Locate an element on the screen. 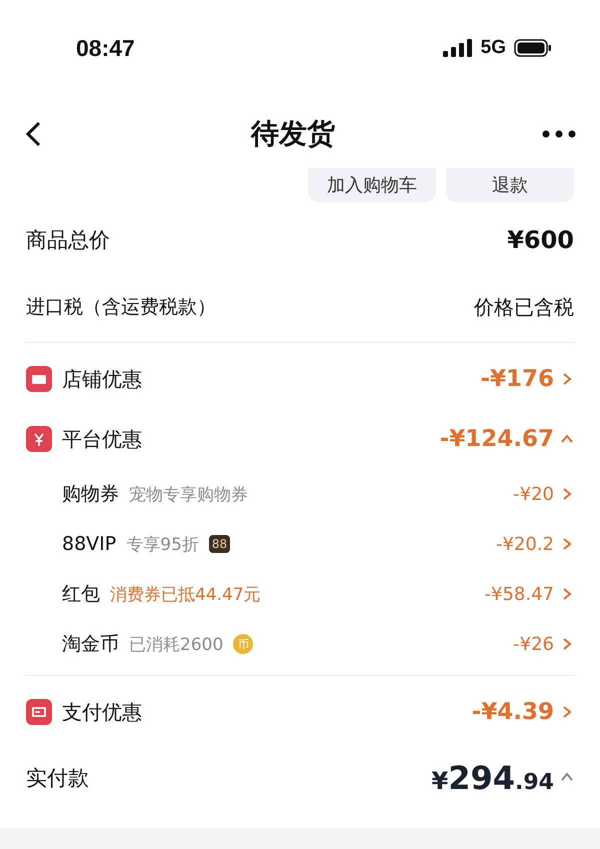 The height and width of the screenshot is (849, 600). summary-label: 商品总价 is located at coordinates (68, 240).